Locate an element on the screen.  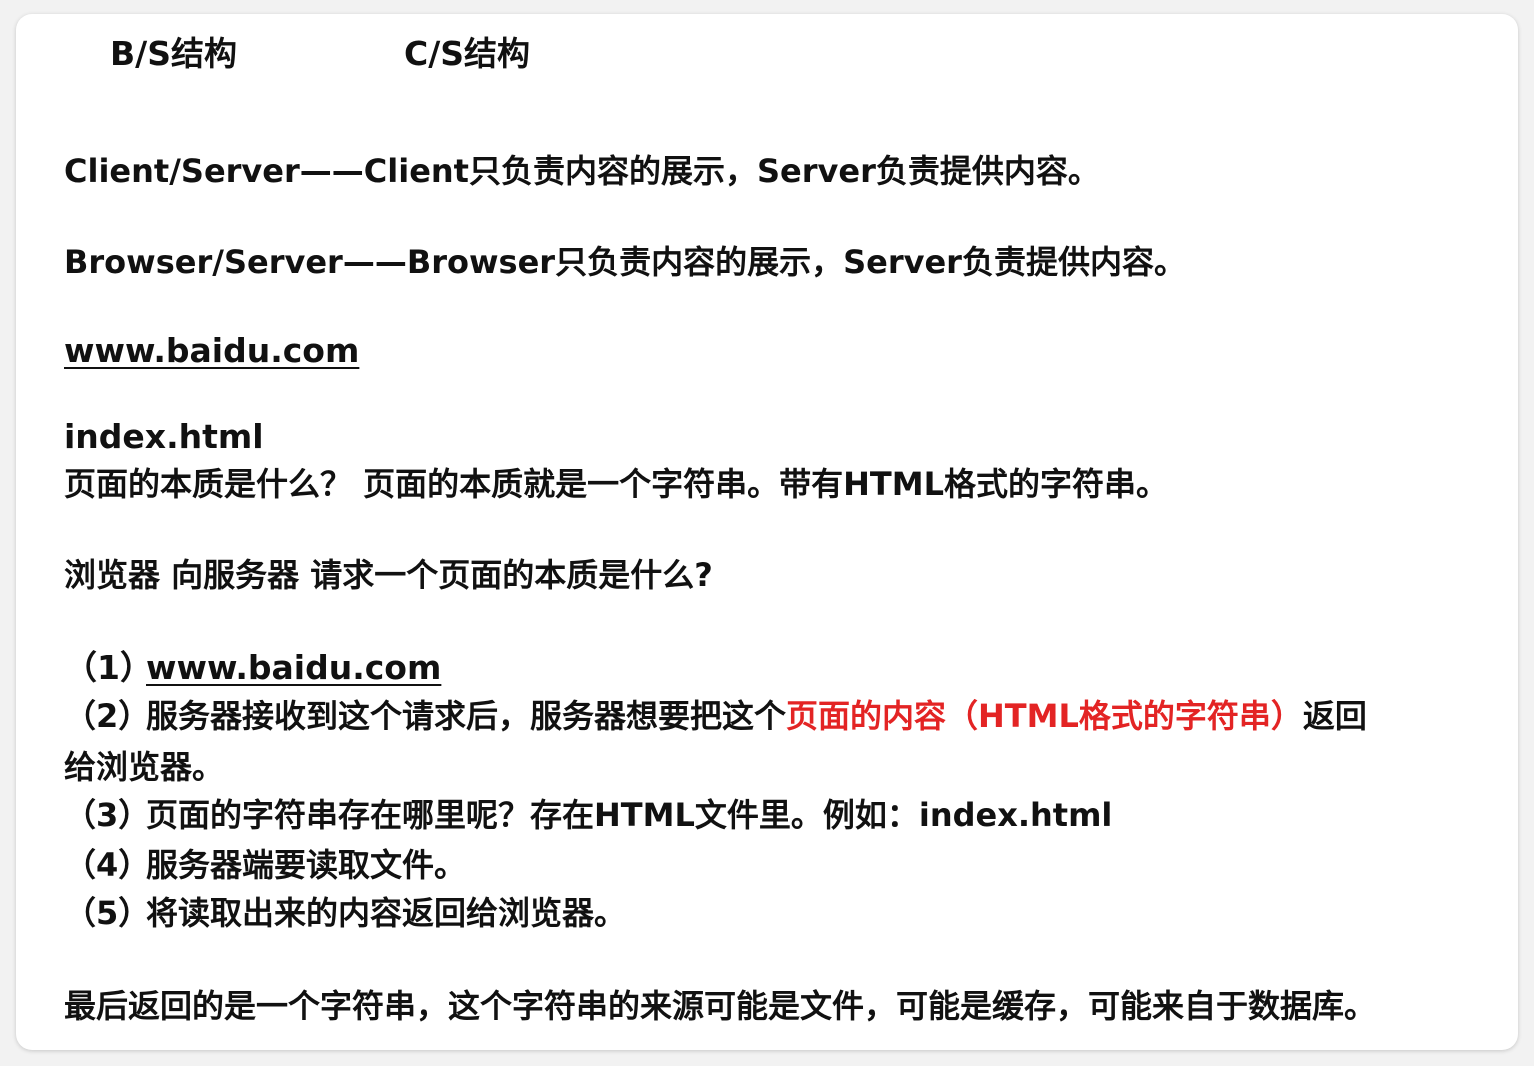
page-essence-question-answer: 页面的本质是什么？ 页面的本质就是一个字符串。带有HTML格式的字符串。 is located at coordinates (616, 484).